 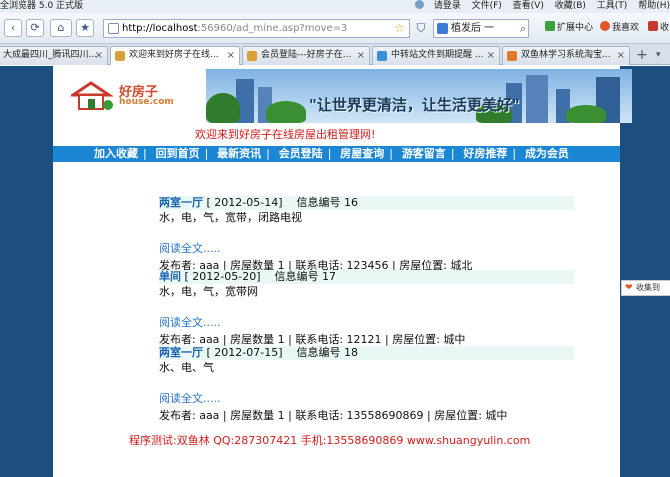 What do you see at coordinates (366, 353) in the screenshot?
I see `listing-header: 两室一厅 [ 2012-07-15] 信息编号 18` at bounding box center [366, 353].